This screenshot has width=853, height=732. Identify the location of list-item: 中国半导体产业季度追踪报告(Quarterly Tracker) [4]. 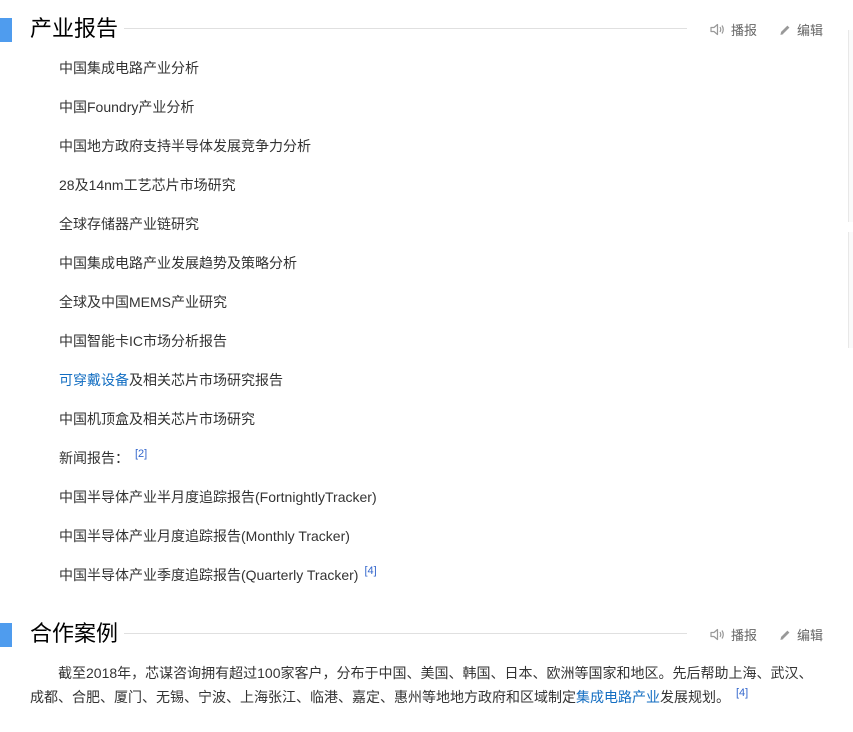
(218, 574).